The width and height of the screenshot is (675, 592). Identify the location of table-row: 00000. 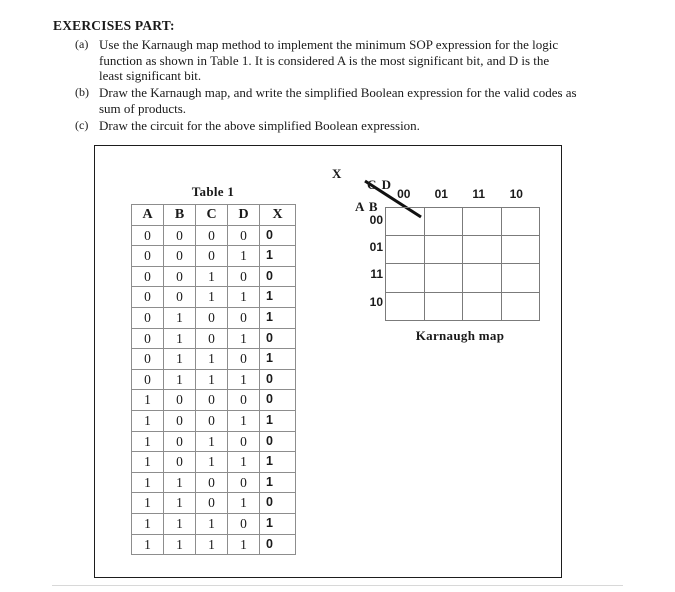
(213, 235).